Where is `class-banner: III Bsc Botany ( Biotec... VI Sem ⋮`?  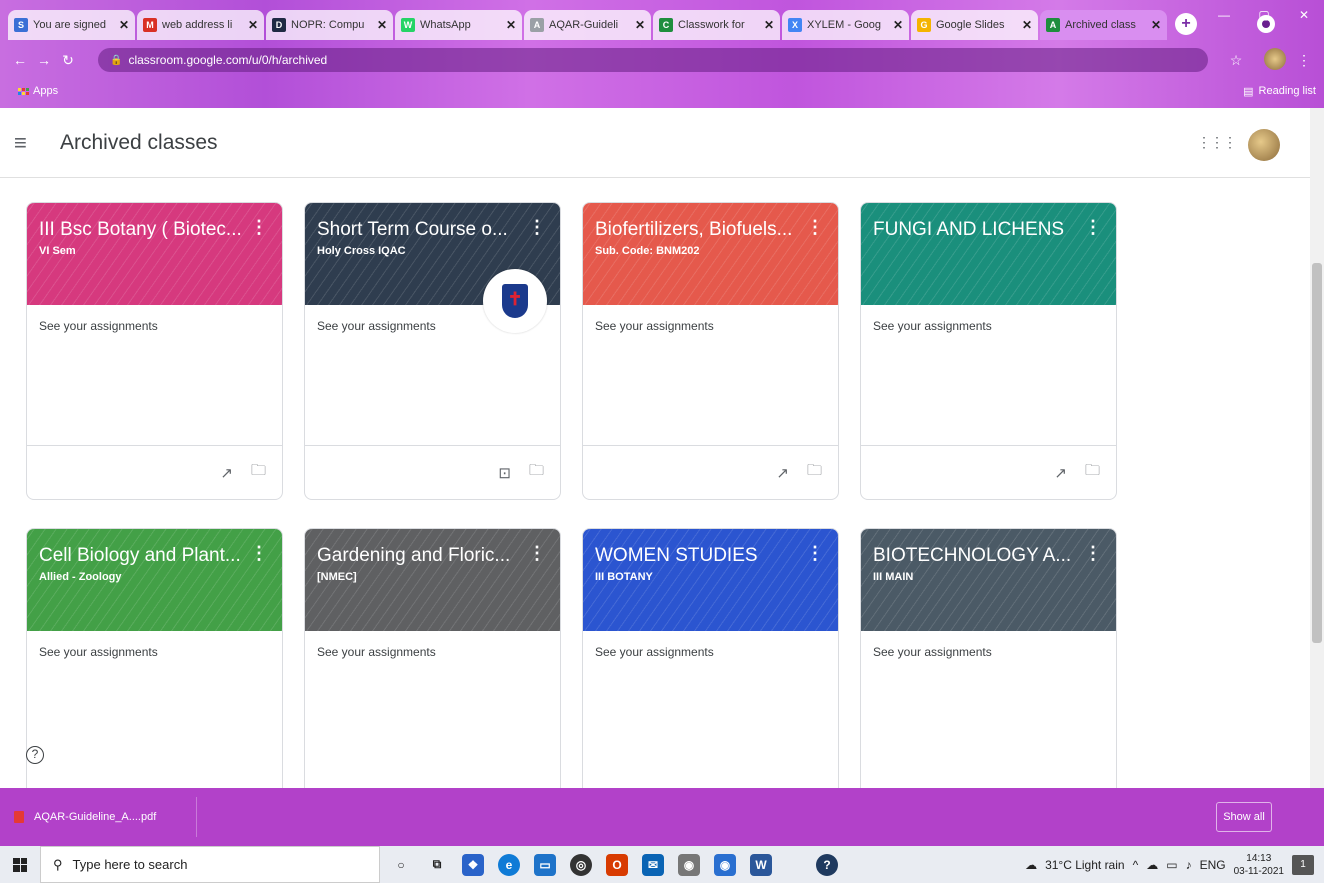
class-banner: III Bsc Botany ( Biotec... VI Sem ⋮ is located at coordinates (154, 254).